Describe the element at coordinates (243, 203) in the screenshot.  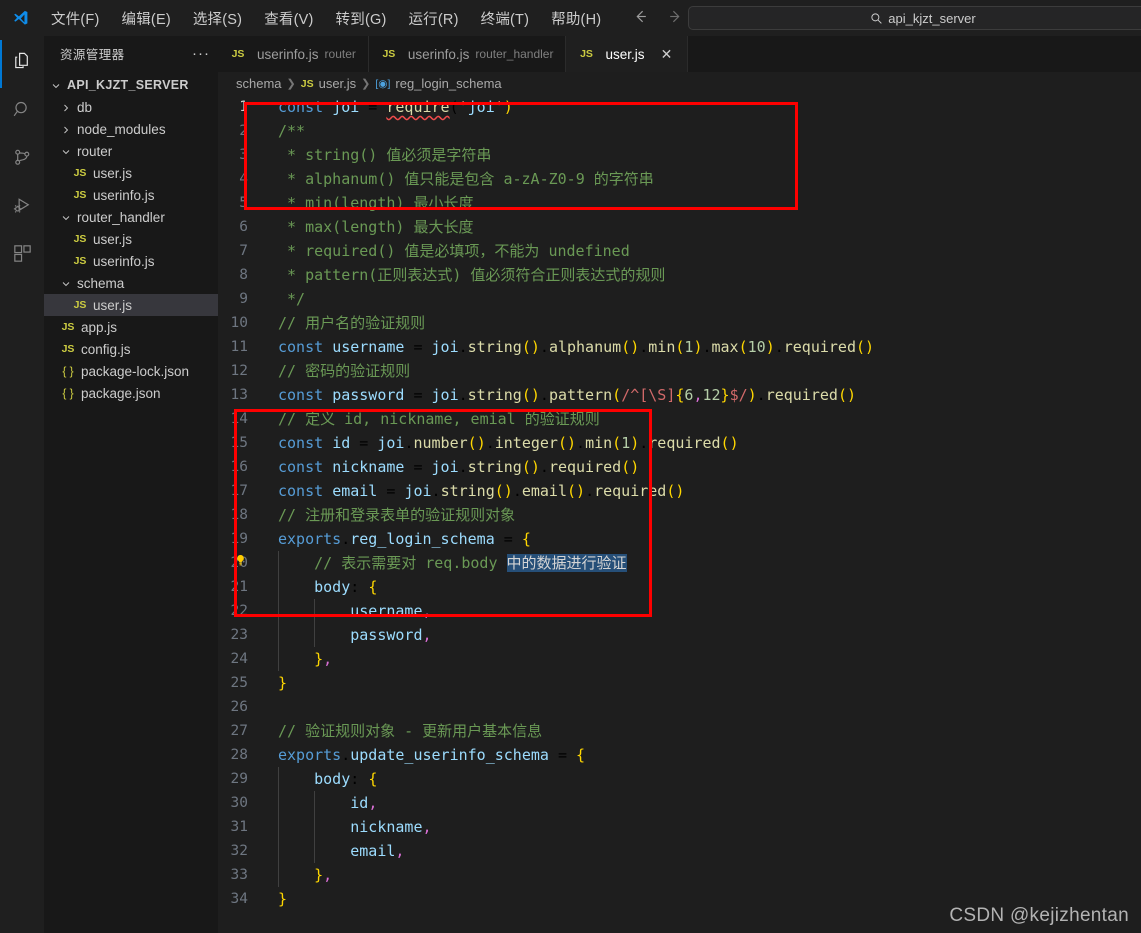
I see `line-number: 5` at that location.